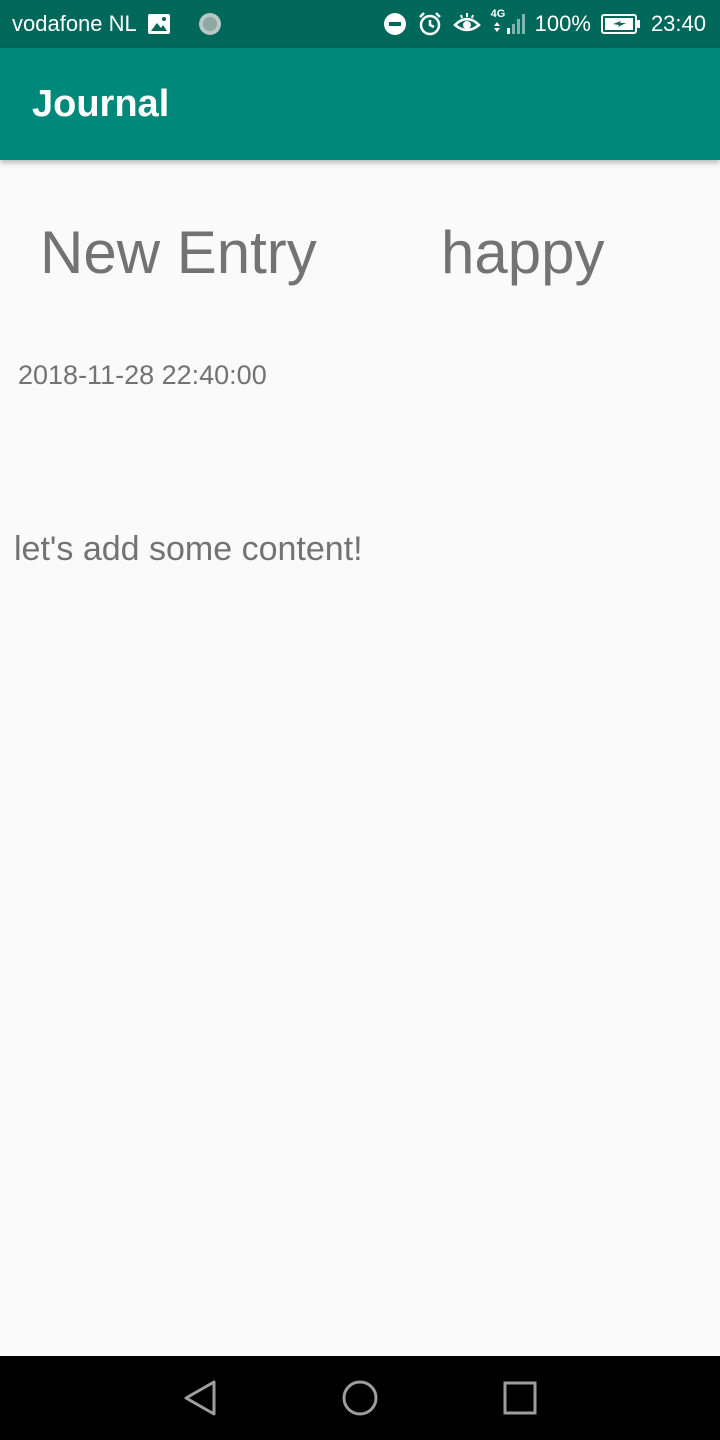  I want to click on app-title: Journal, so click(101, 103).